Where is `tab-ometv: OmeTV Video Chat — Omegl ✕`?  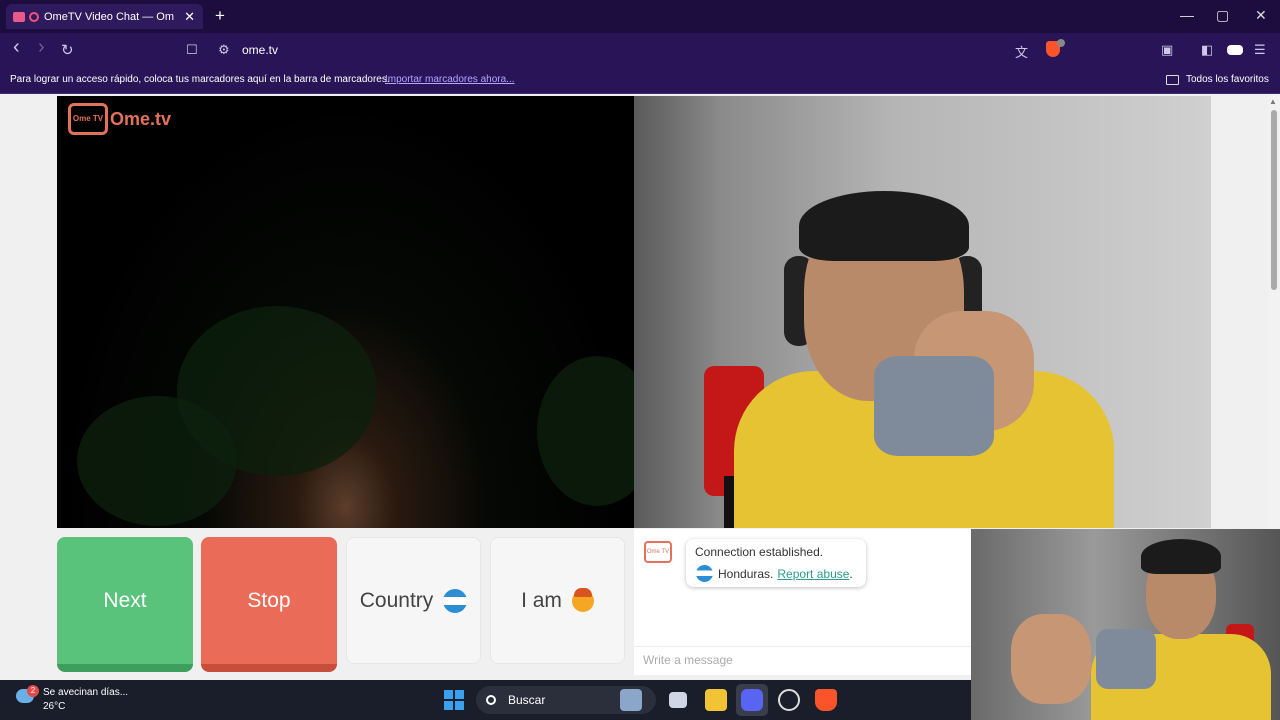 tab-ometv: OmeTV Video Chat — Omegl ✕ is located at coordinates (104, 16).